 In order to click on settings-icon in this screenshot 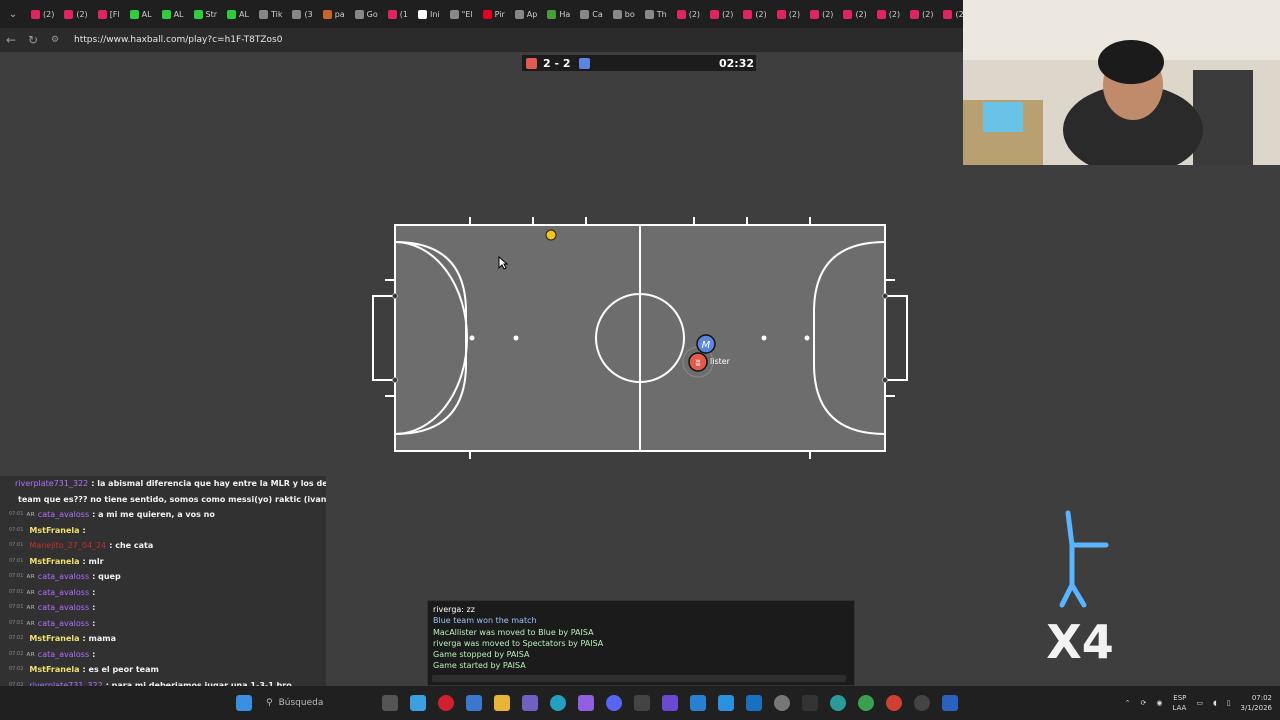, I will do `click(782, 703)`.